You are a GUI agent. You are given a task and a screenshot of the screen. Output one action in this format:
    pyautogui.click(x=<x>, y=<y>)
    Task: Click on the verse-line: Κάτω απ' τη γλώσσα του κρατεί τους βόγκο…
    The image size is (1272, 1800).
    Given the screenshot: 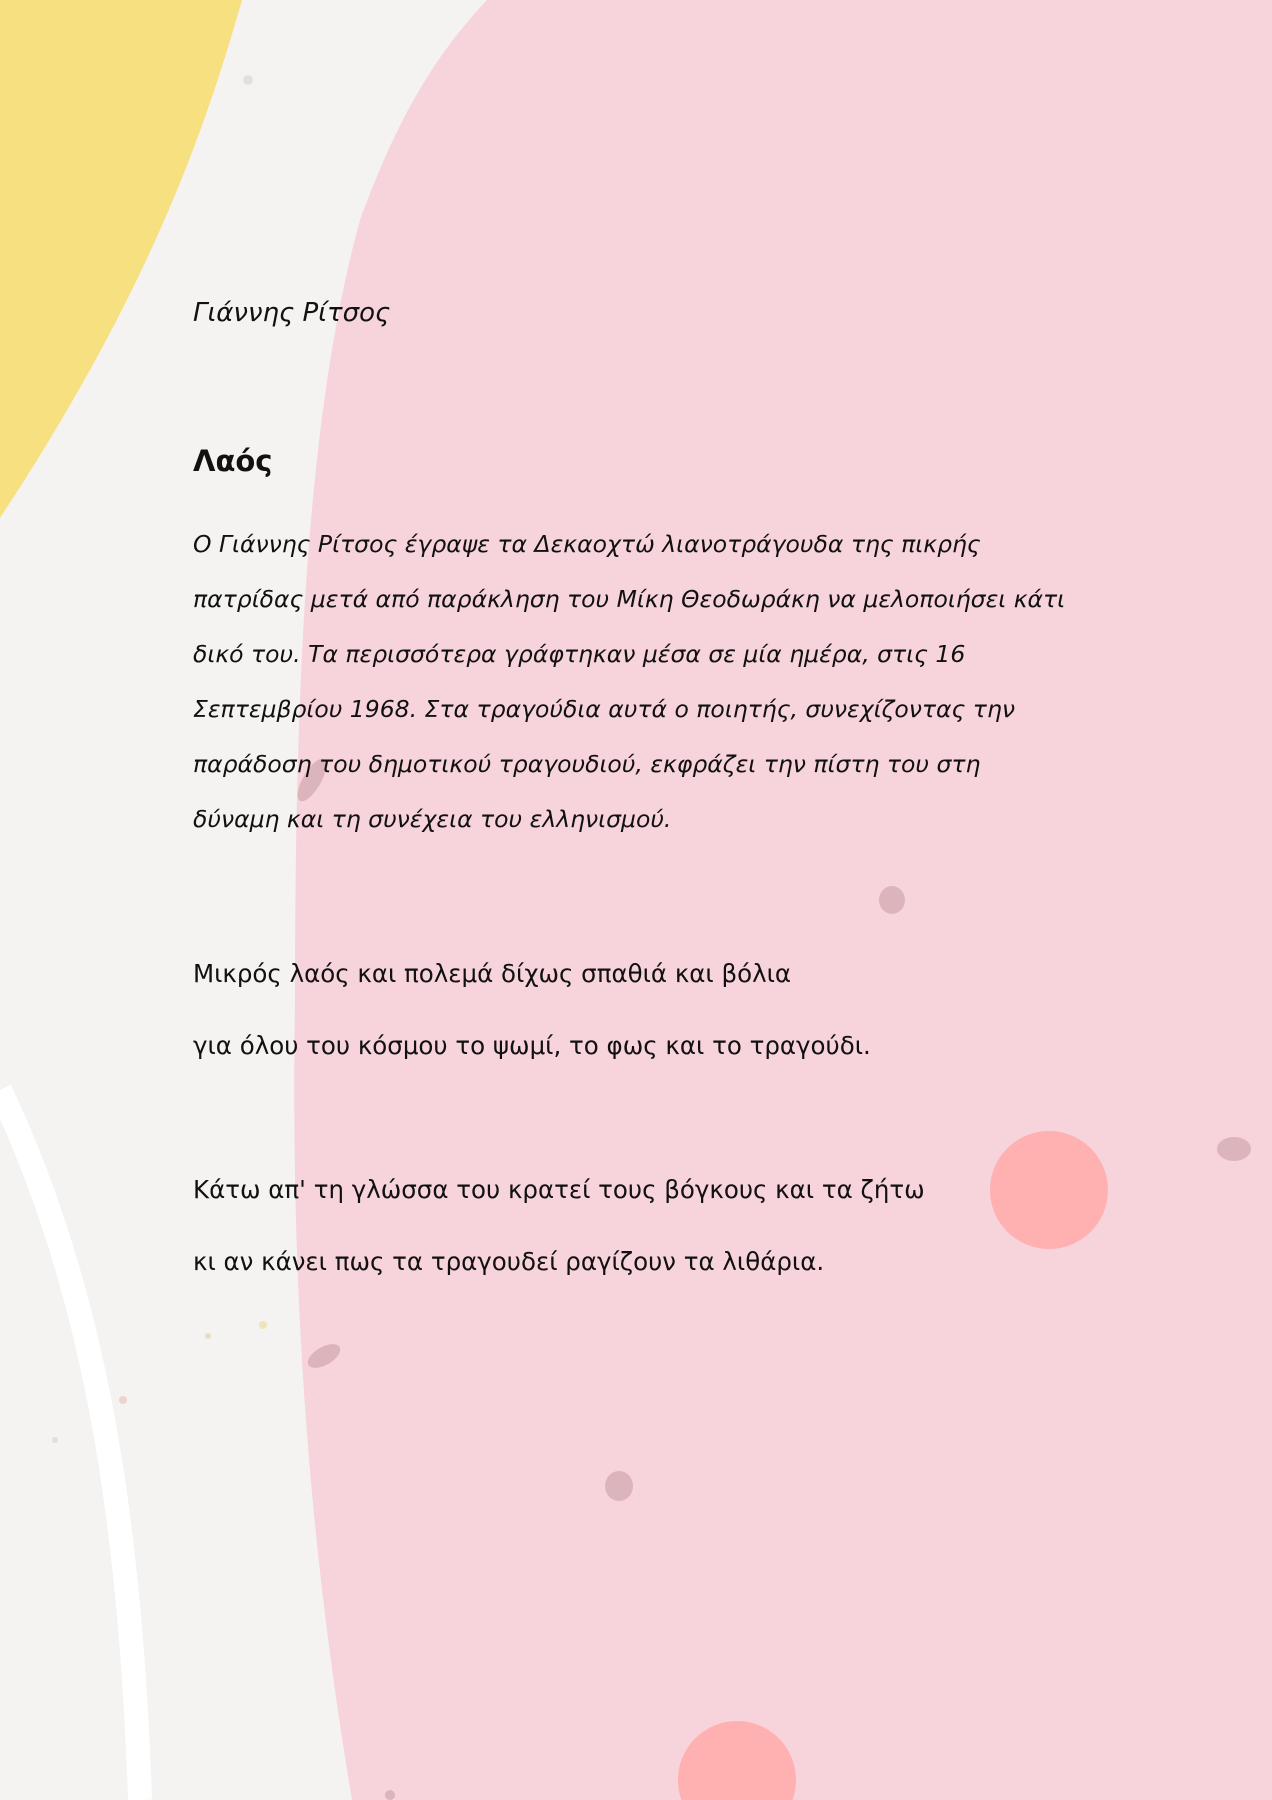 What is the action you would take?
    pyautogui.click(x=559, y=1189)
    